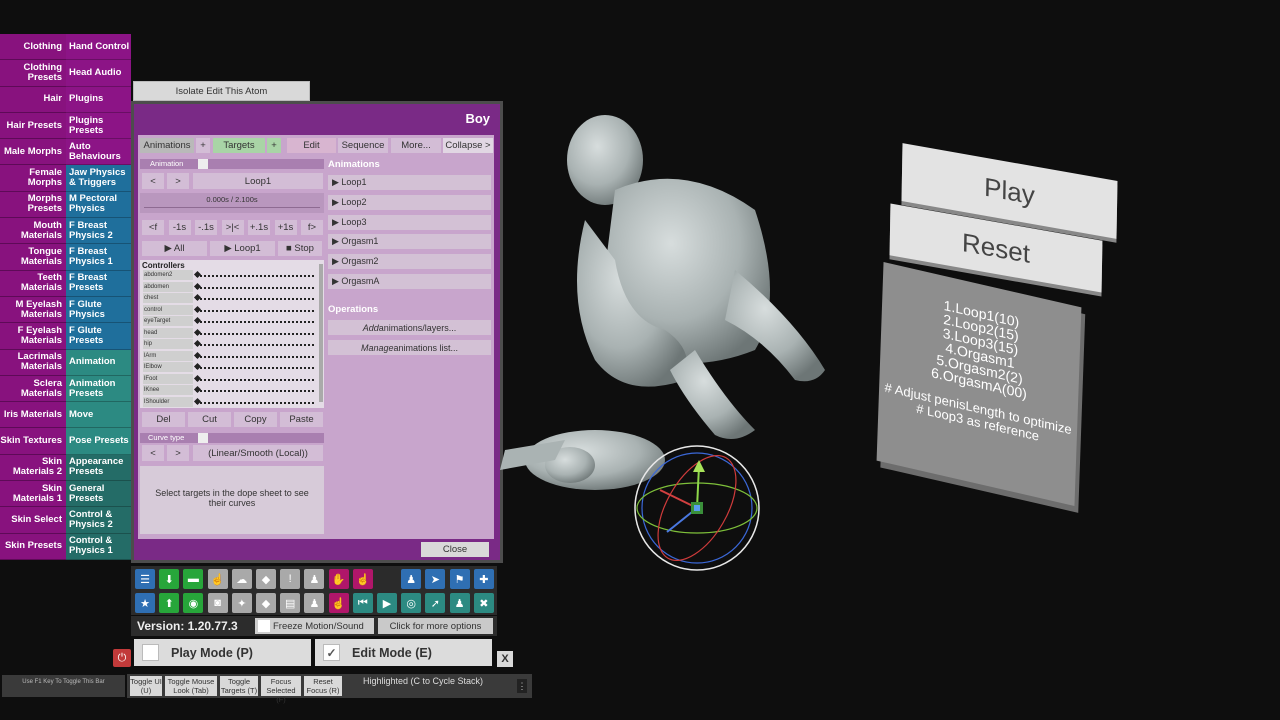 The height and width of the screenshot is (720, 1280). What do you see at coordinates (33, 520) in the screenshot?
I see `category-left-button: Skin Select` at bounding box center [33, 520].